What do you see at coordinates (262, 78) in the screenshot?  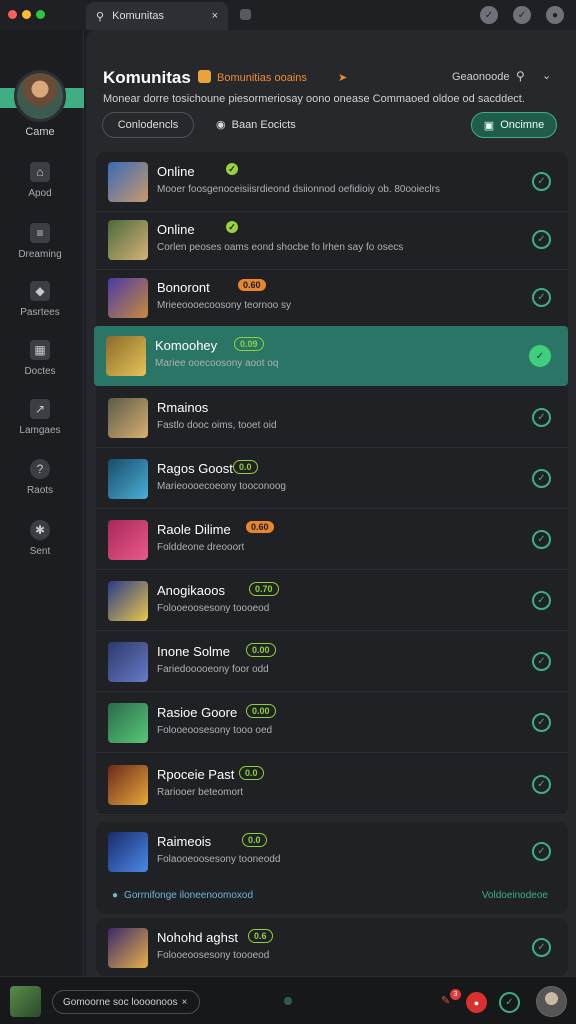 I see `page-subtitle: Bomunitias ooains` at bounding box center [262, 78].